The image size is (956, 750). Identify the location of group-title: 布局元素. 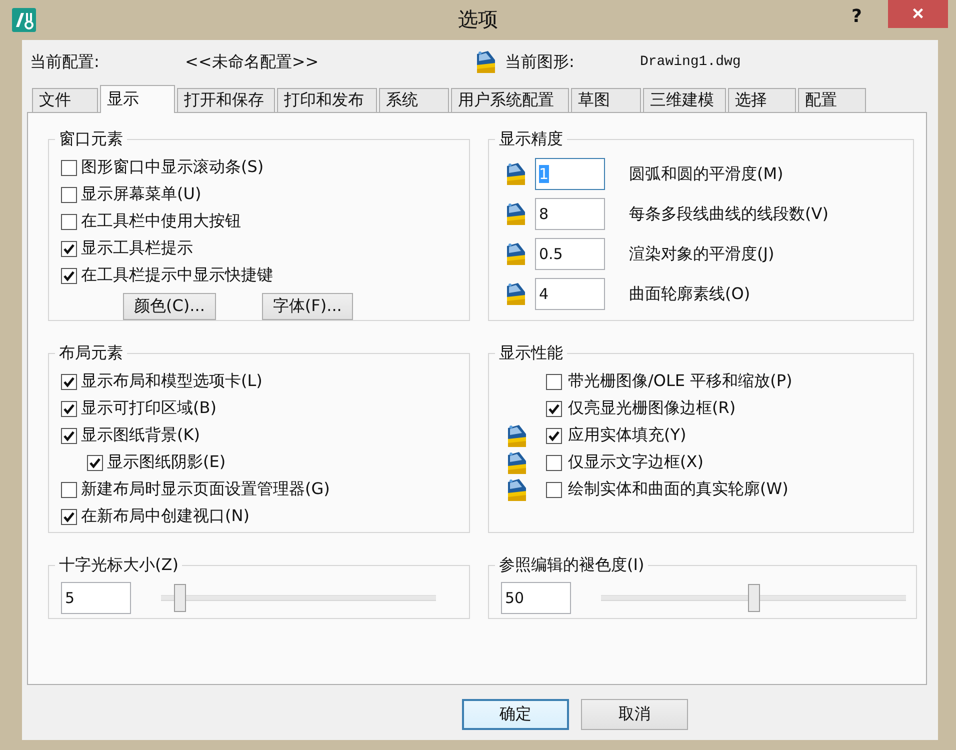
(91, 353).